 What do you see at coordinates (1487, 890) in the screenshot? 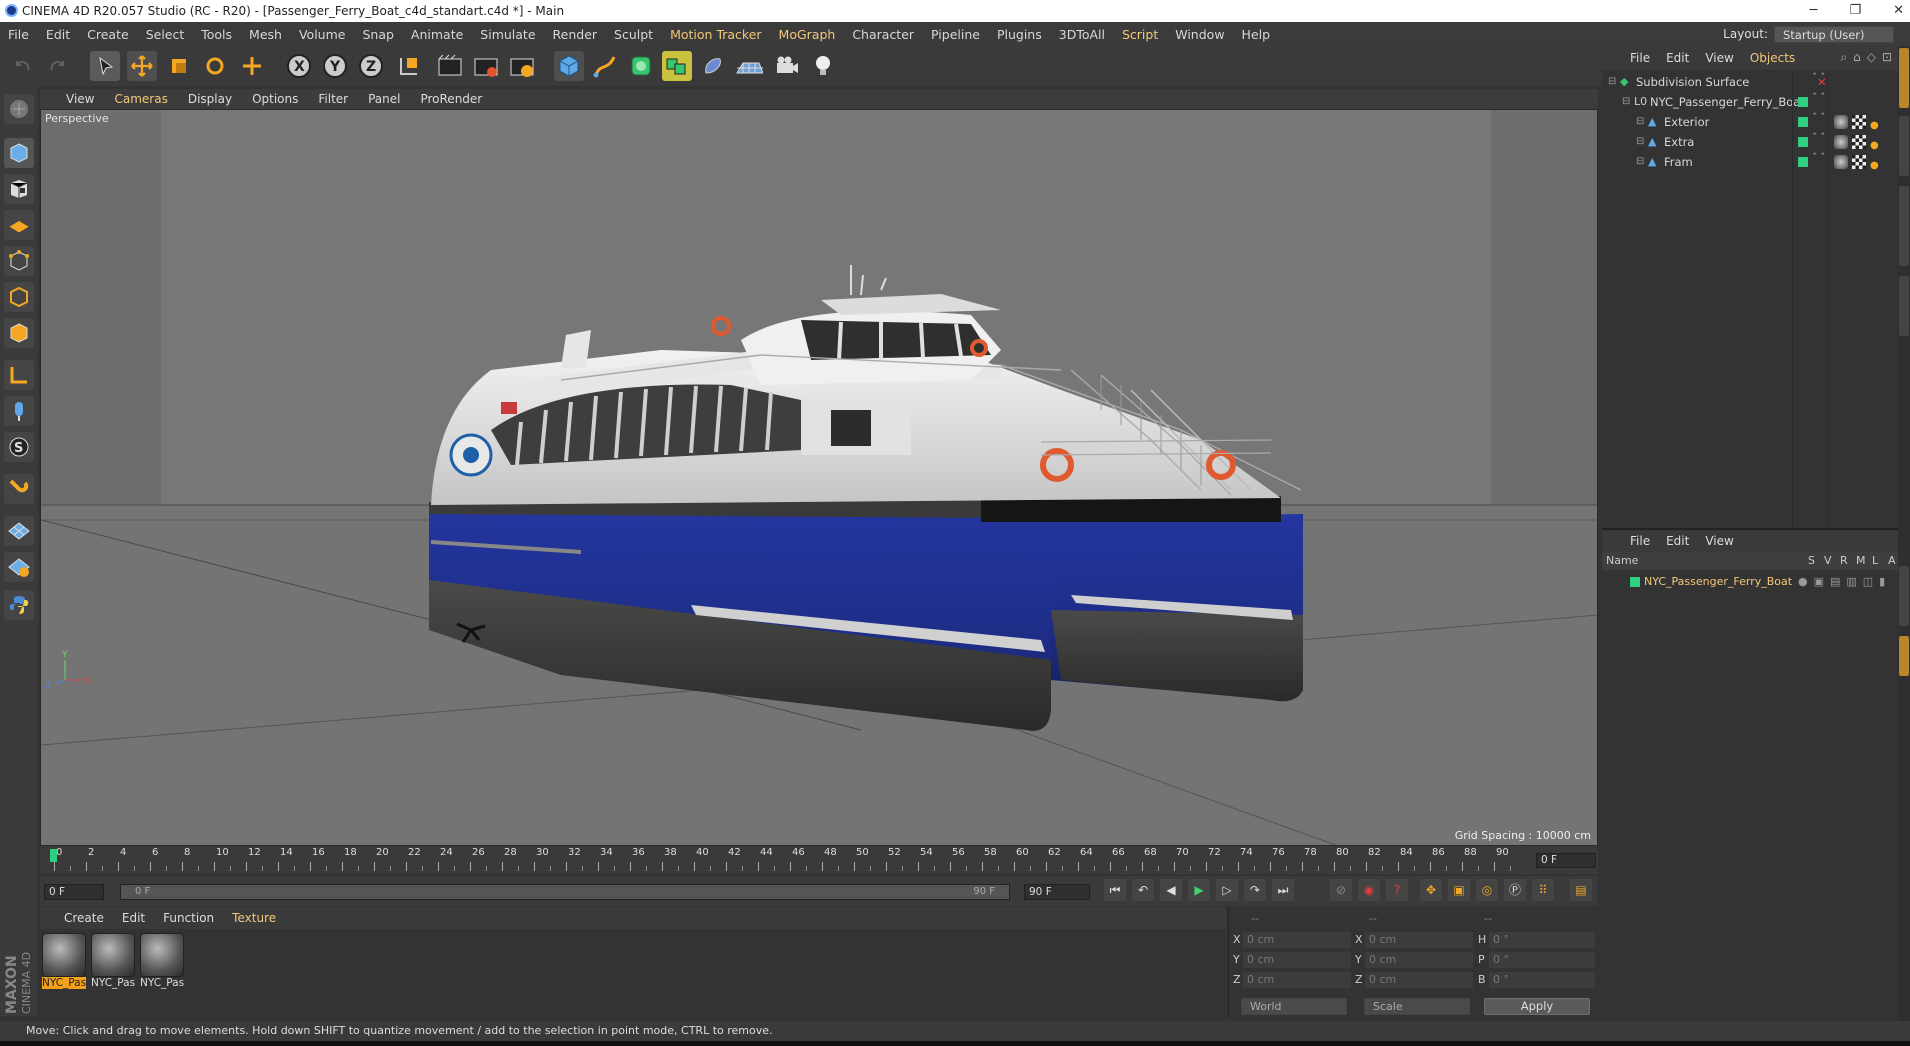
I see `rotation-key-icon: ◎` at bounding box center [1487, 890].